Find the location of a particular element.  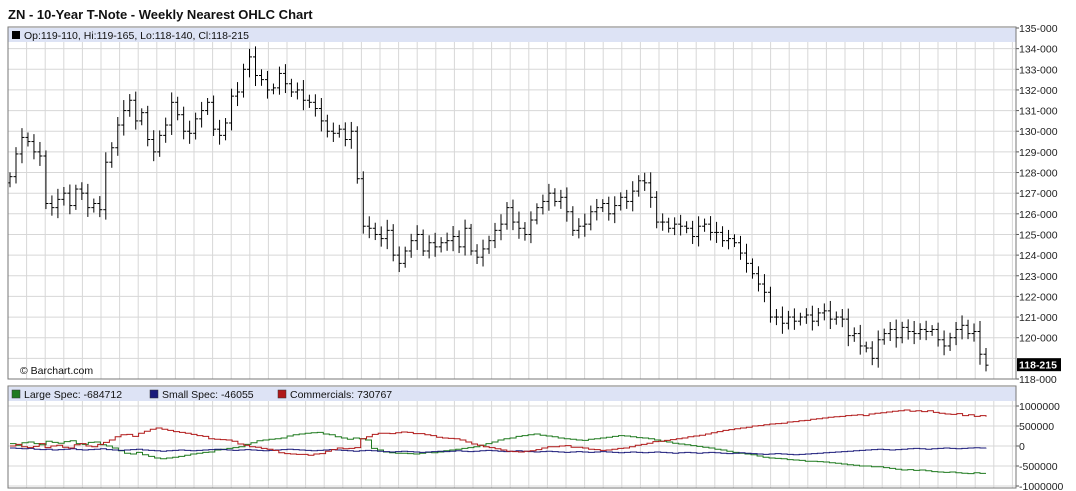

price-tick-label: 135-000 is located at coordinates (1038, 29).